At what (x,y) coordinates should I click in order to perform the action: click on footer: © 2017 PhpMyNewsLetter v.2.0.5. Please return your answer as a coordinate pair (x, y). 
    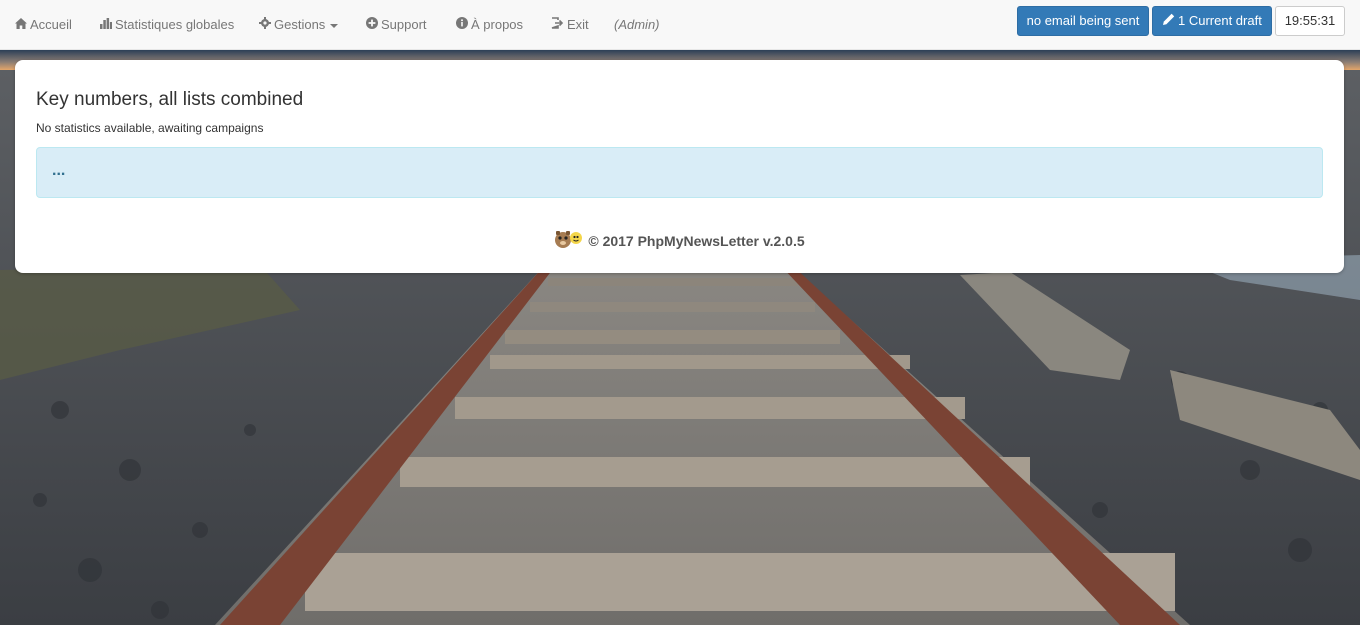
    Looking at the image, I should click on (679, 242).